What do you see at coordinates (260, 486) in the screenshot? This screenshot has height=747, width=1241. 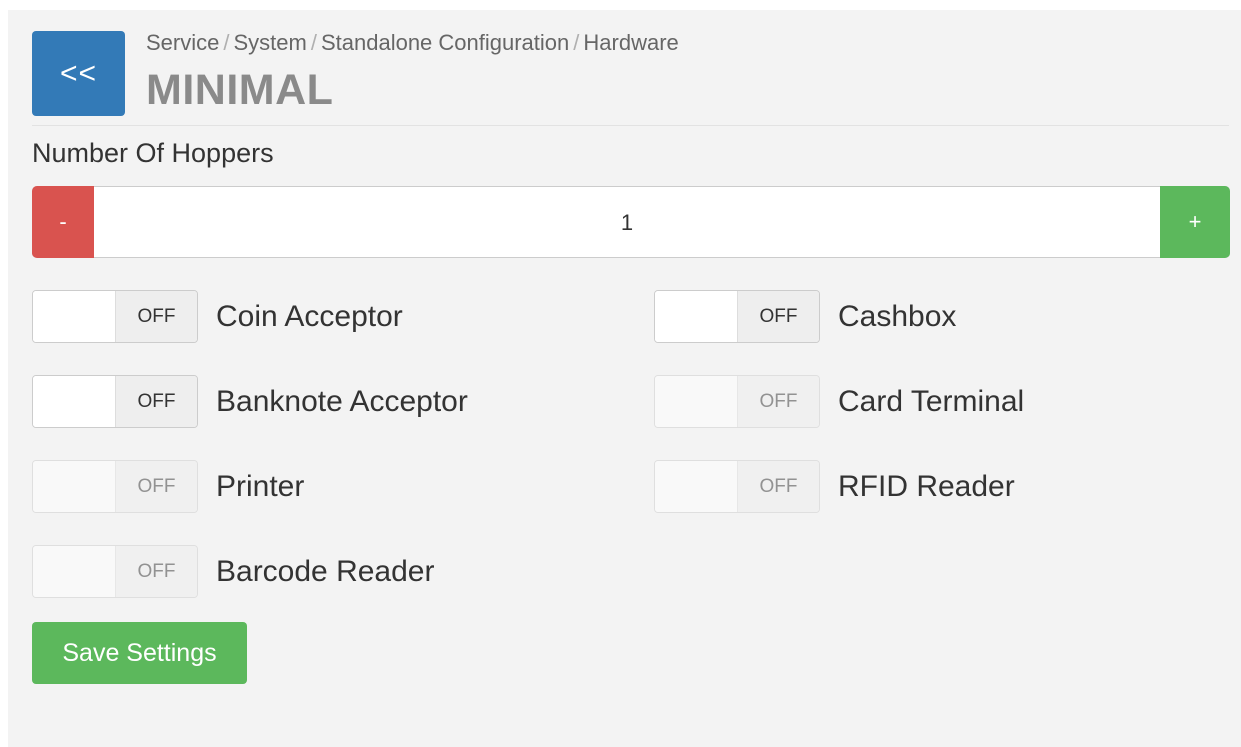 I see `printer-label: Printer` at bounding box center [260, 486].